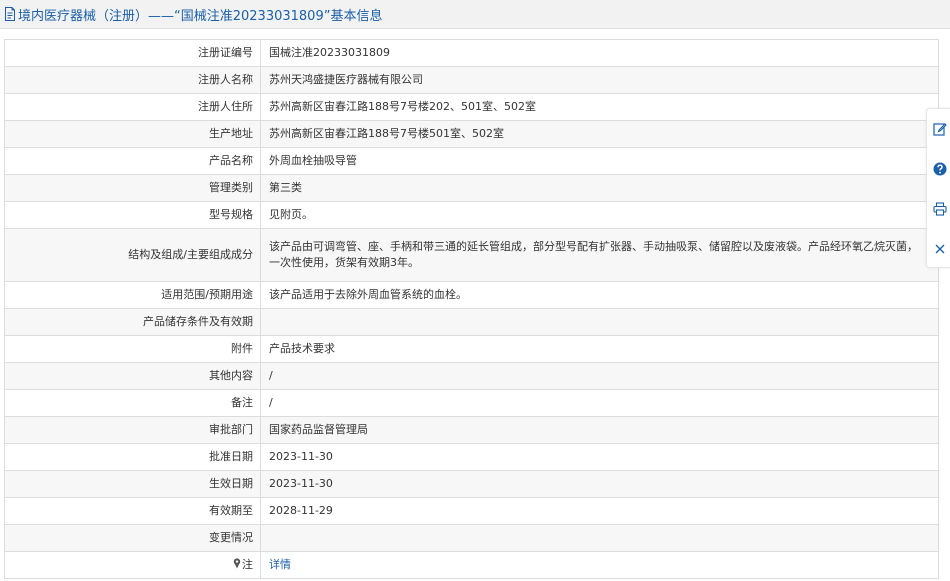 The image size is (950, 581). Describe the element at coordinates (940, 249) in the screenshot. I see `close-icon` at that location.